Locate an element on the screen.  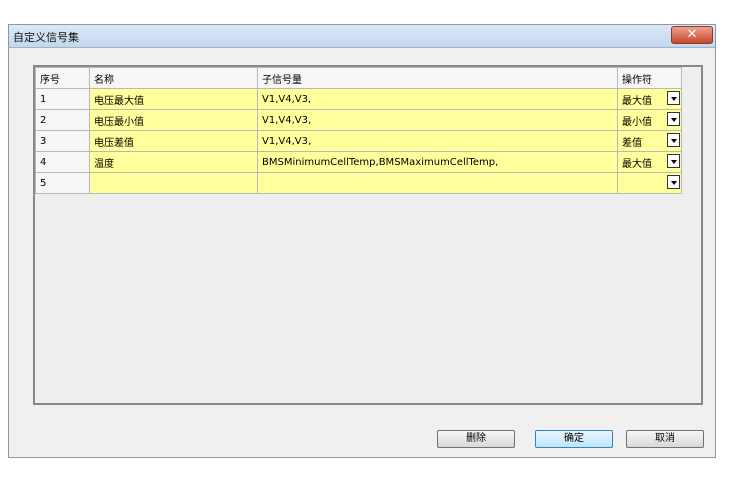
operator-cell: 最小值 is located at coordinates (649, 120).